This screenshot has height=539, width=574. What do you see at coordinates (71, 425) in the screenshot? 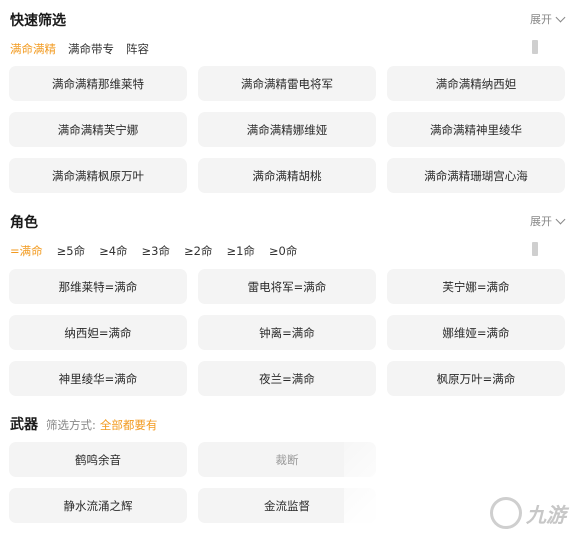
I see `filter-mode-label: 筛选方式:` at bounding box center [71, 425].